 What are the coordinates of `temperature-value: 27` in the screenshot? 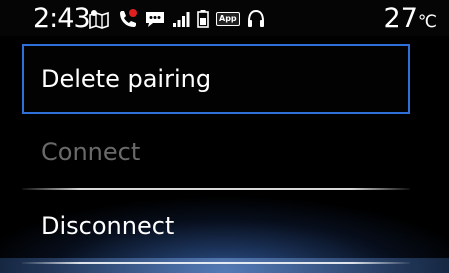 It's located at (400, 18).